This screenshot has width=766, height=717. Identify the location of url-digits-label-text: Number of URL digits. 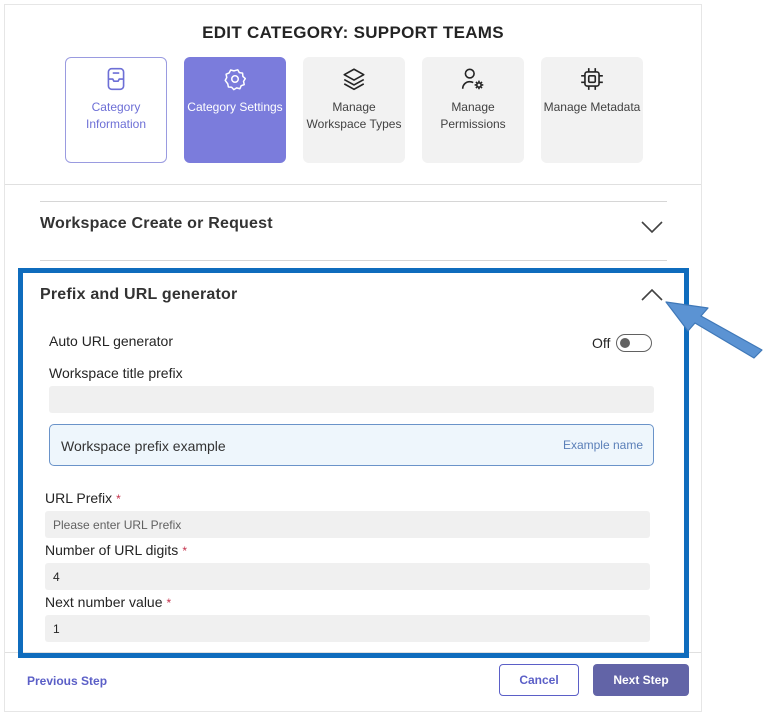
(112, 550).